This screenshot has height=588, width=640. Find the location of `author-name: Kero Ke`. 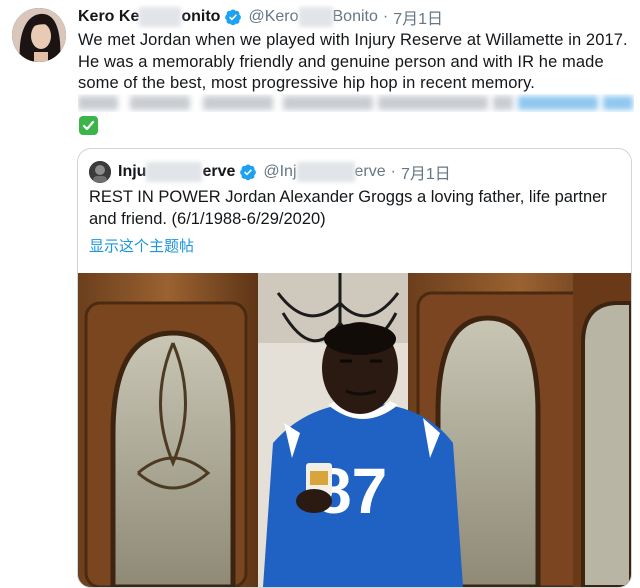

author-name: Kero Ke is located at coordinates (108, 17).